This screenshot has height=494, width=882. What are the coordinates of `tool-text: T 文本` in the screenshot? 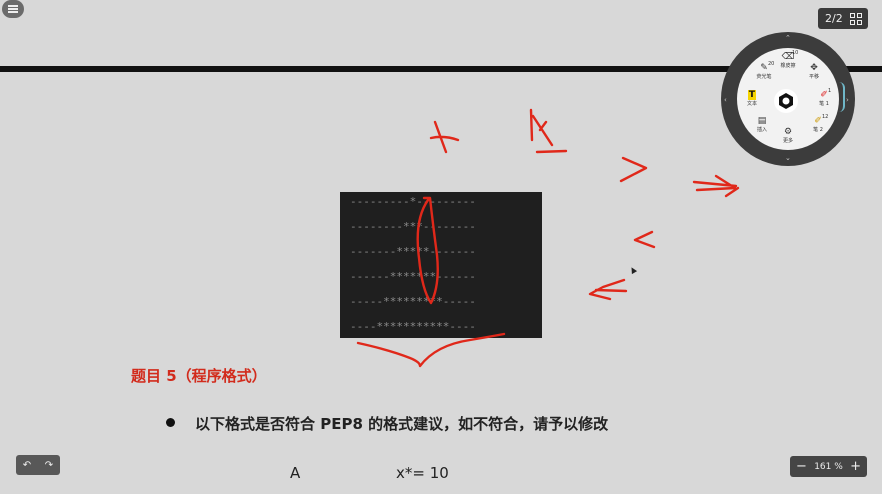 It's located at (752, 98).